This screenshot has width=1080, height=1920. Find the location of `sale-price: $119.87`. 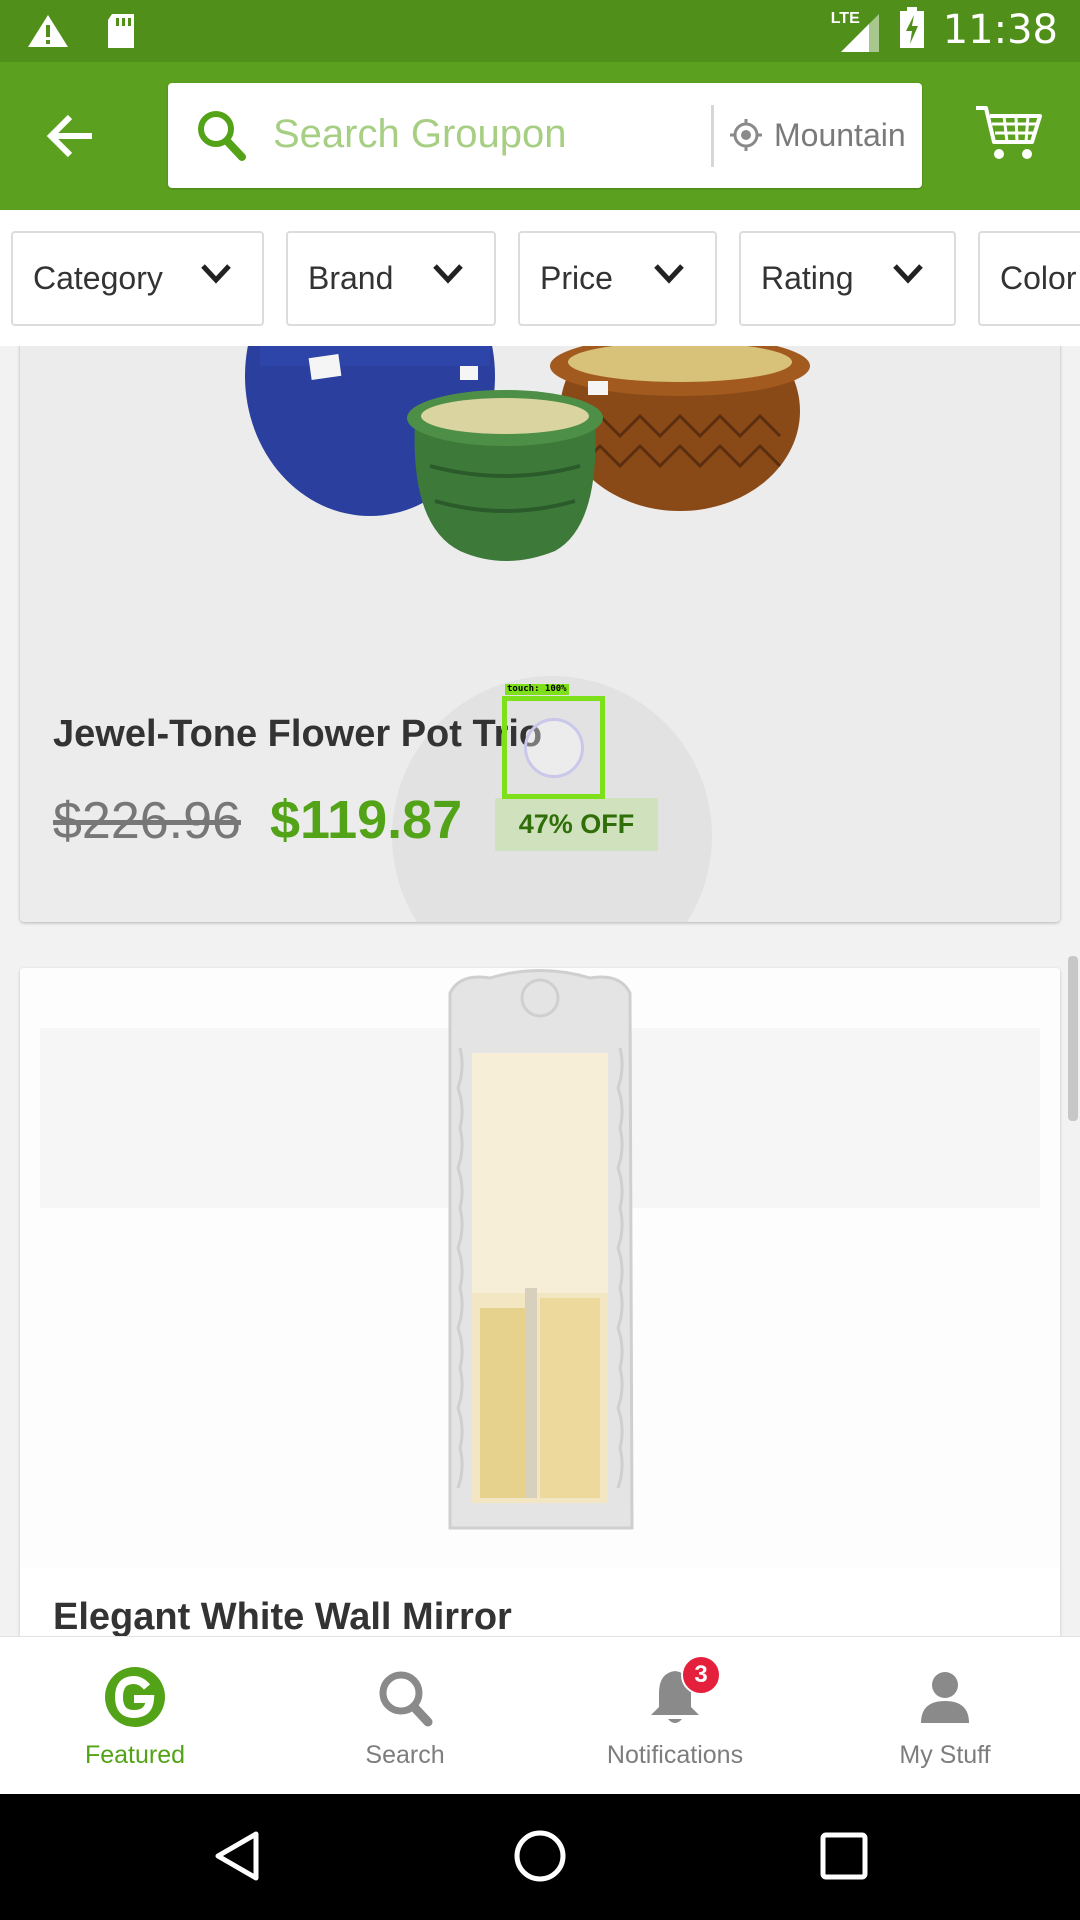

sale-price: $119.87 is located at coordinates (366, 820).